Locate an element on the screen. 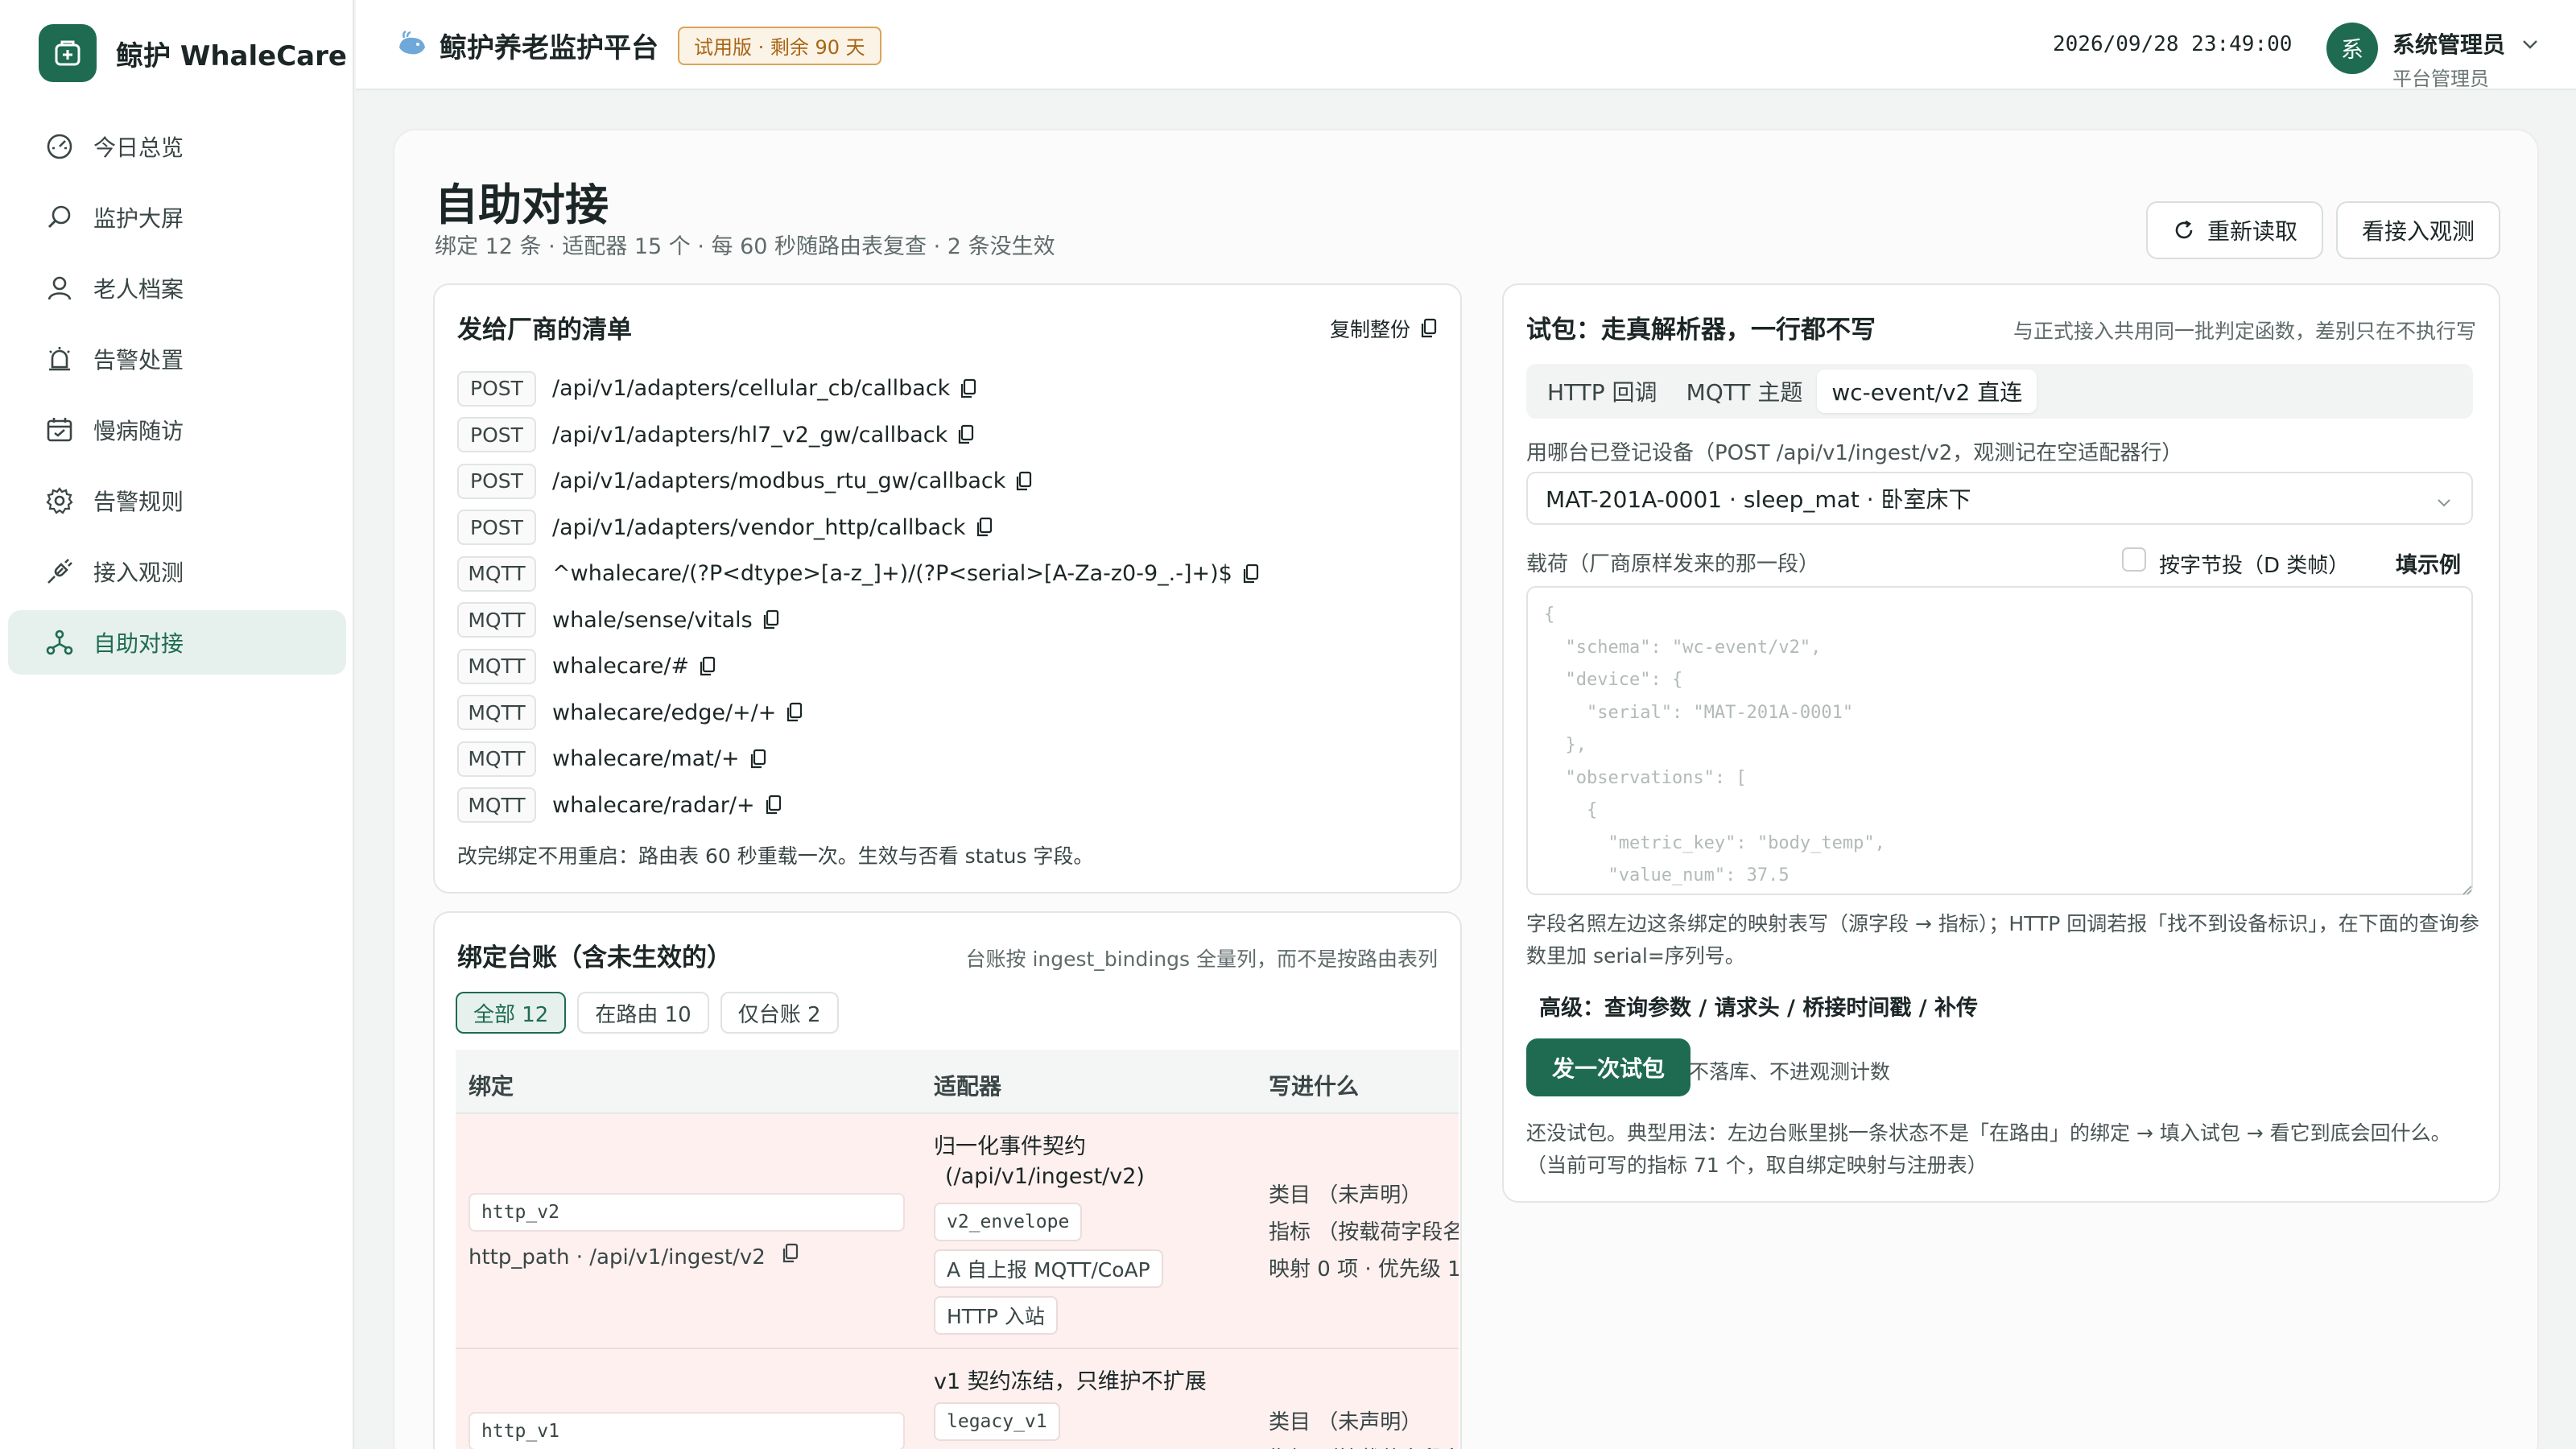  user-name: 系统管理员 is located at coordinates (2448, 43).